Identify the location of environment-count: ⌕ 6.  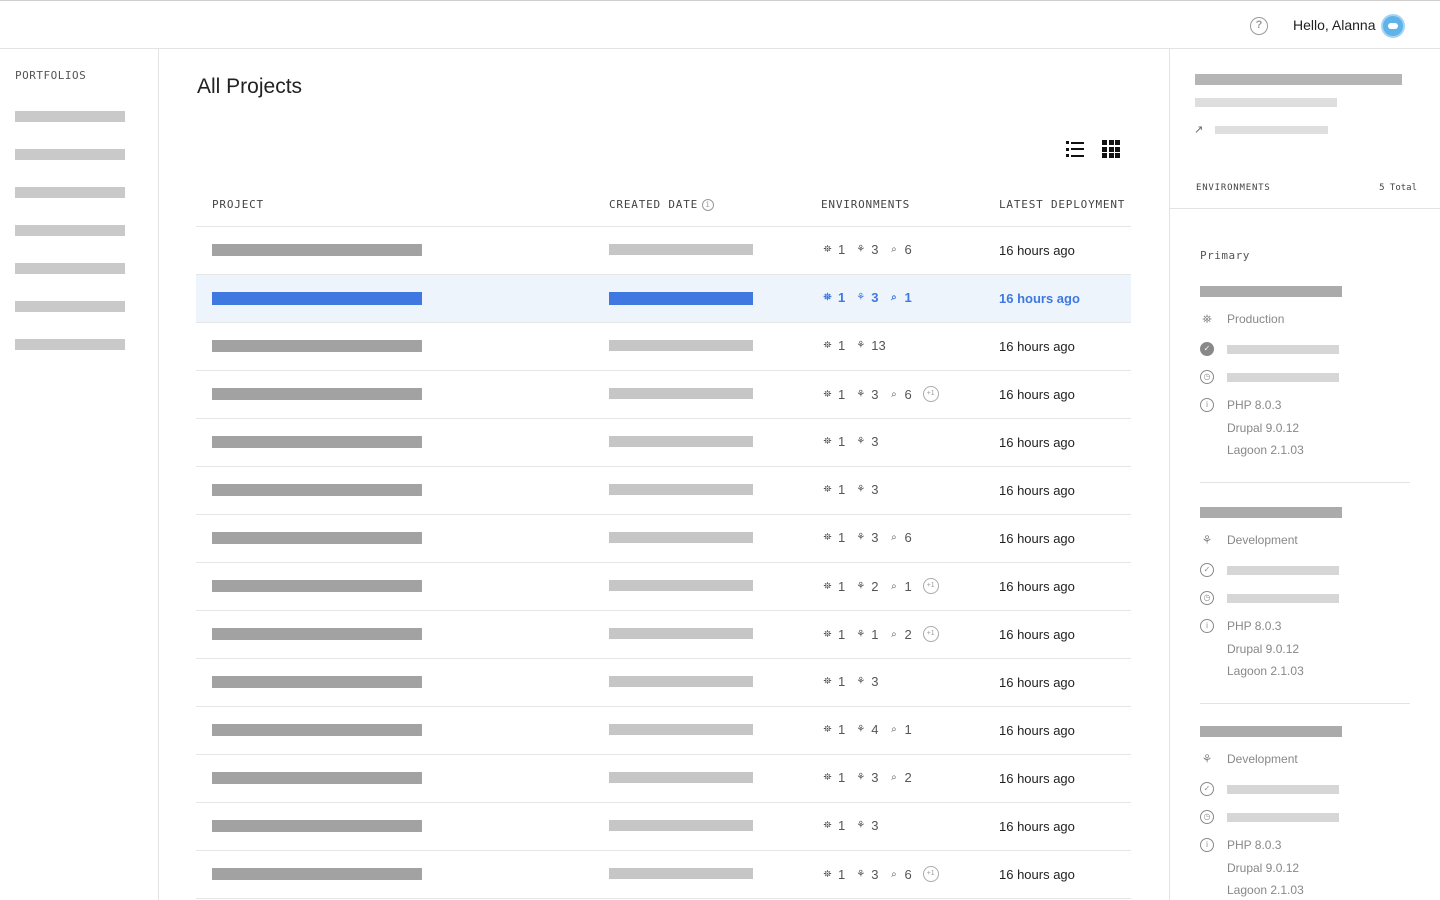
(899, 537).